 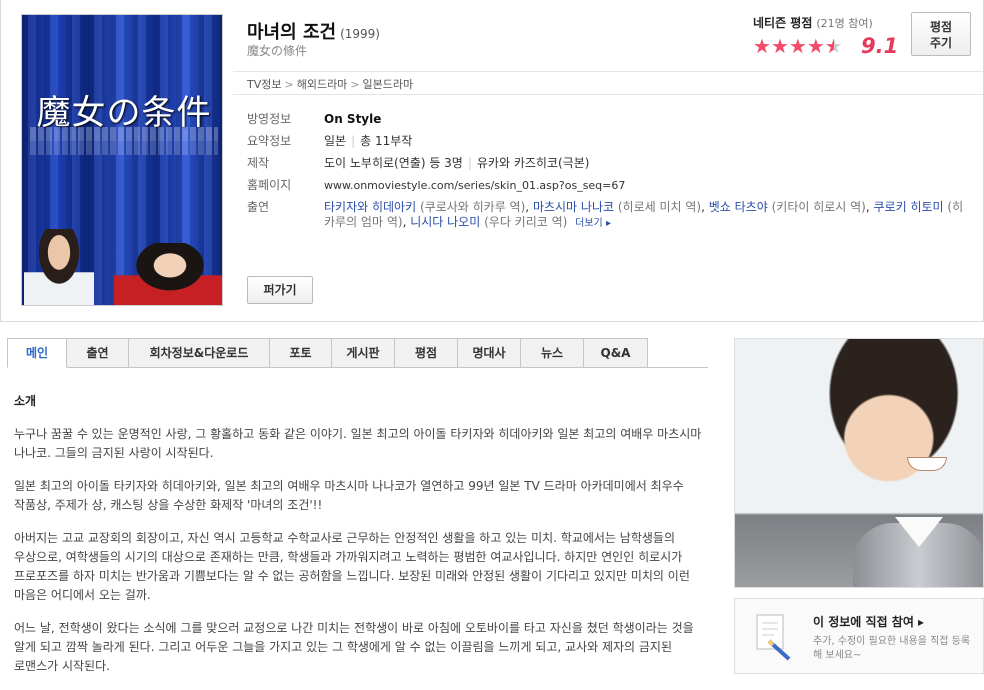 I want to click on detail-label: 출연, so click(x=258, y=207).